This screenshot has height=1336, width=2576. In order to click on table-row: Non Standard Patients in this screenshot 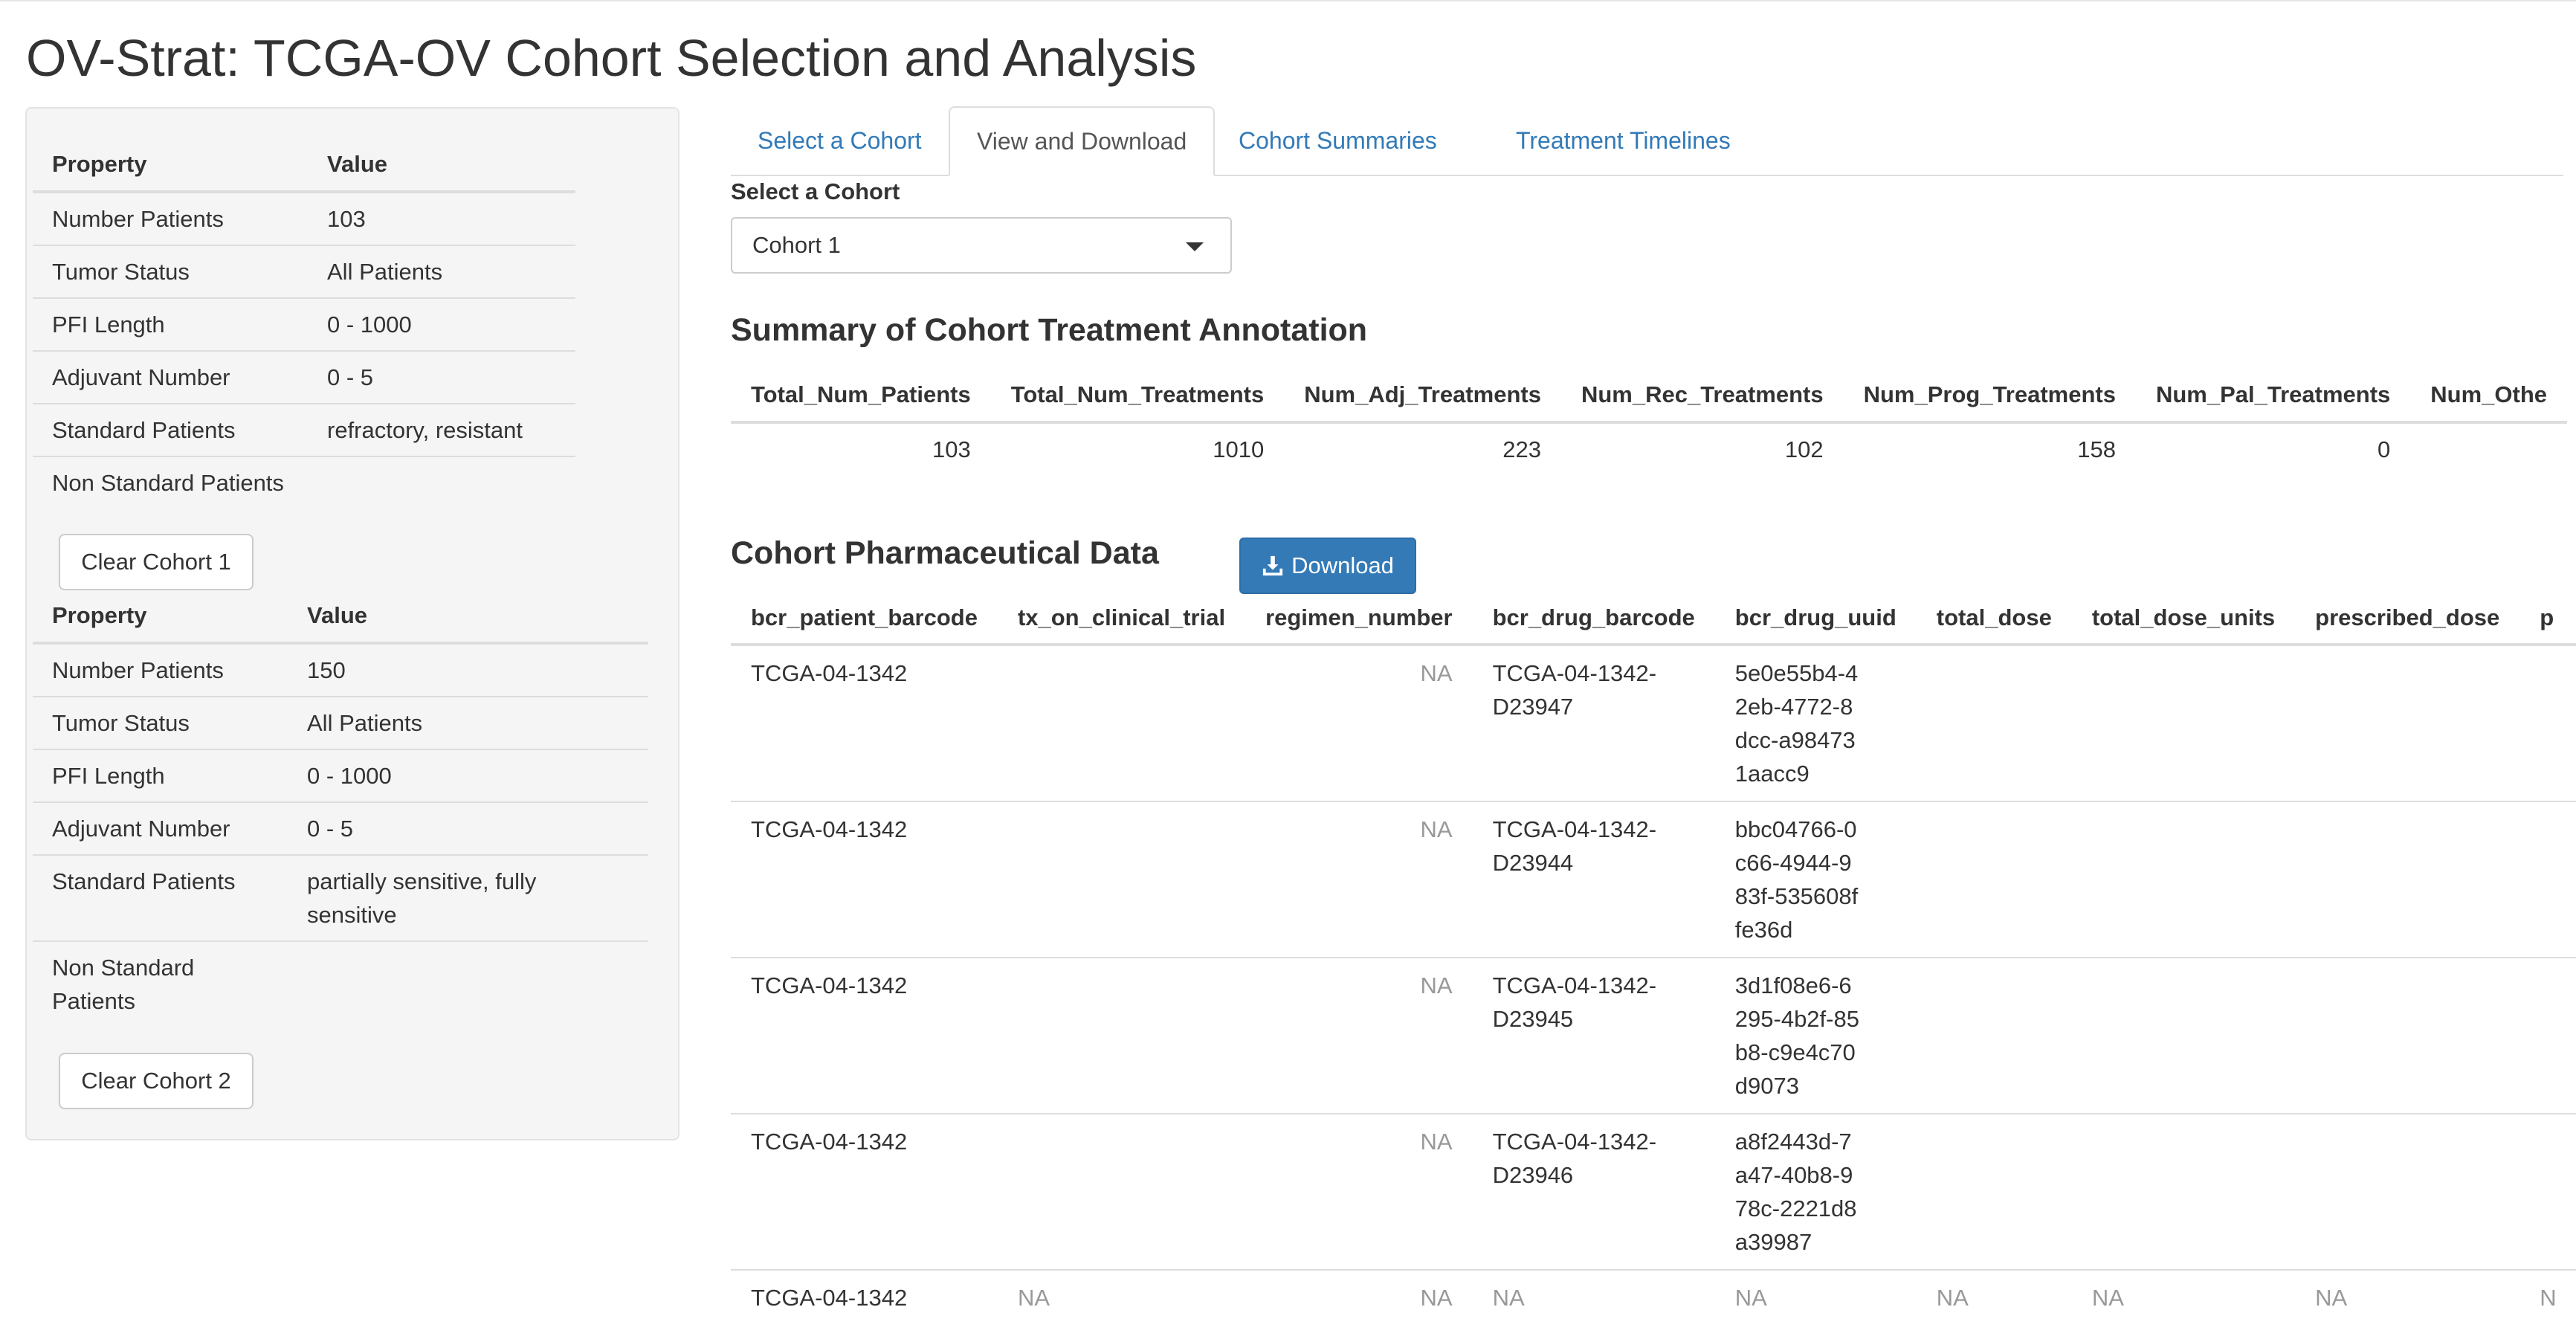, I will do `click(340, 984)`.